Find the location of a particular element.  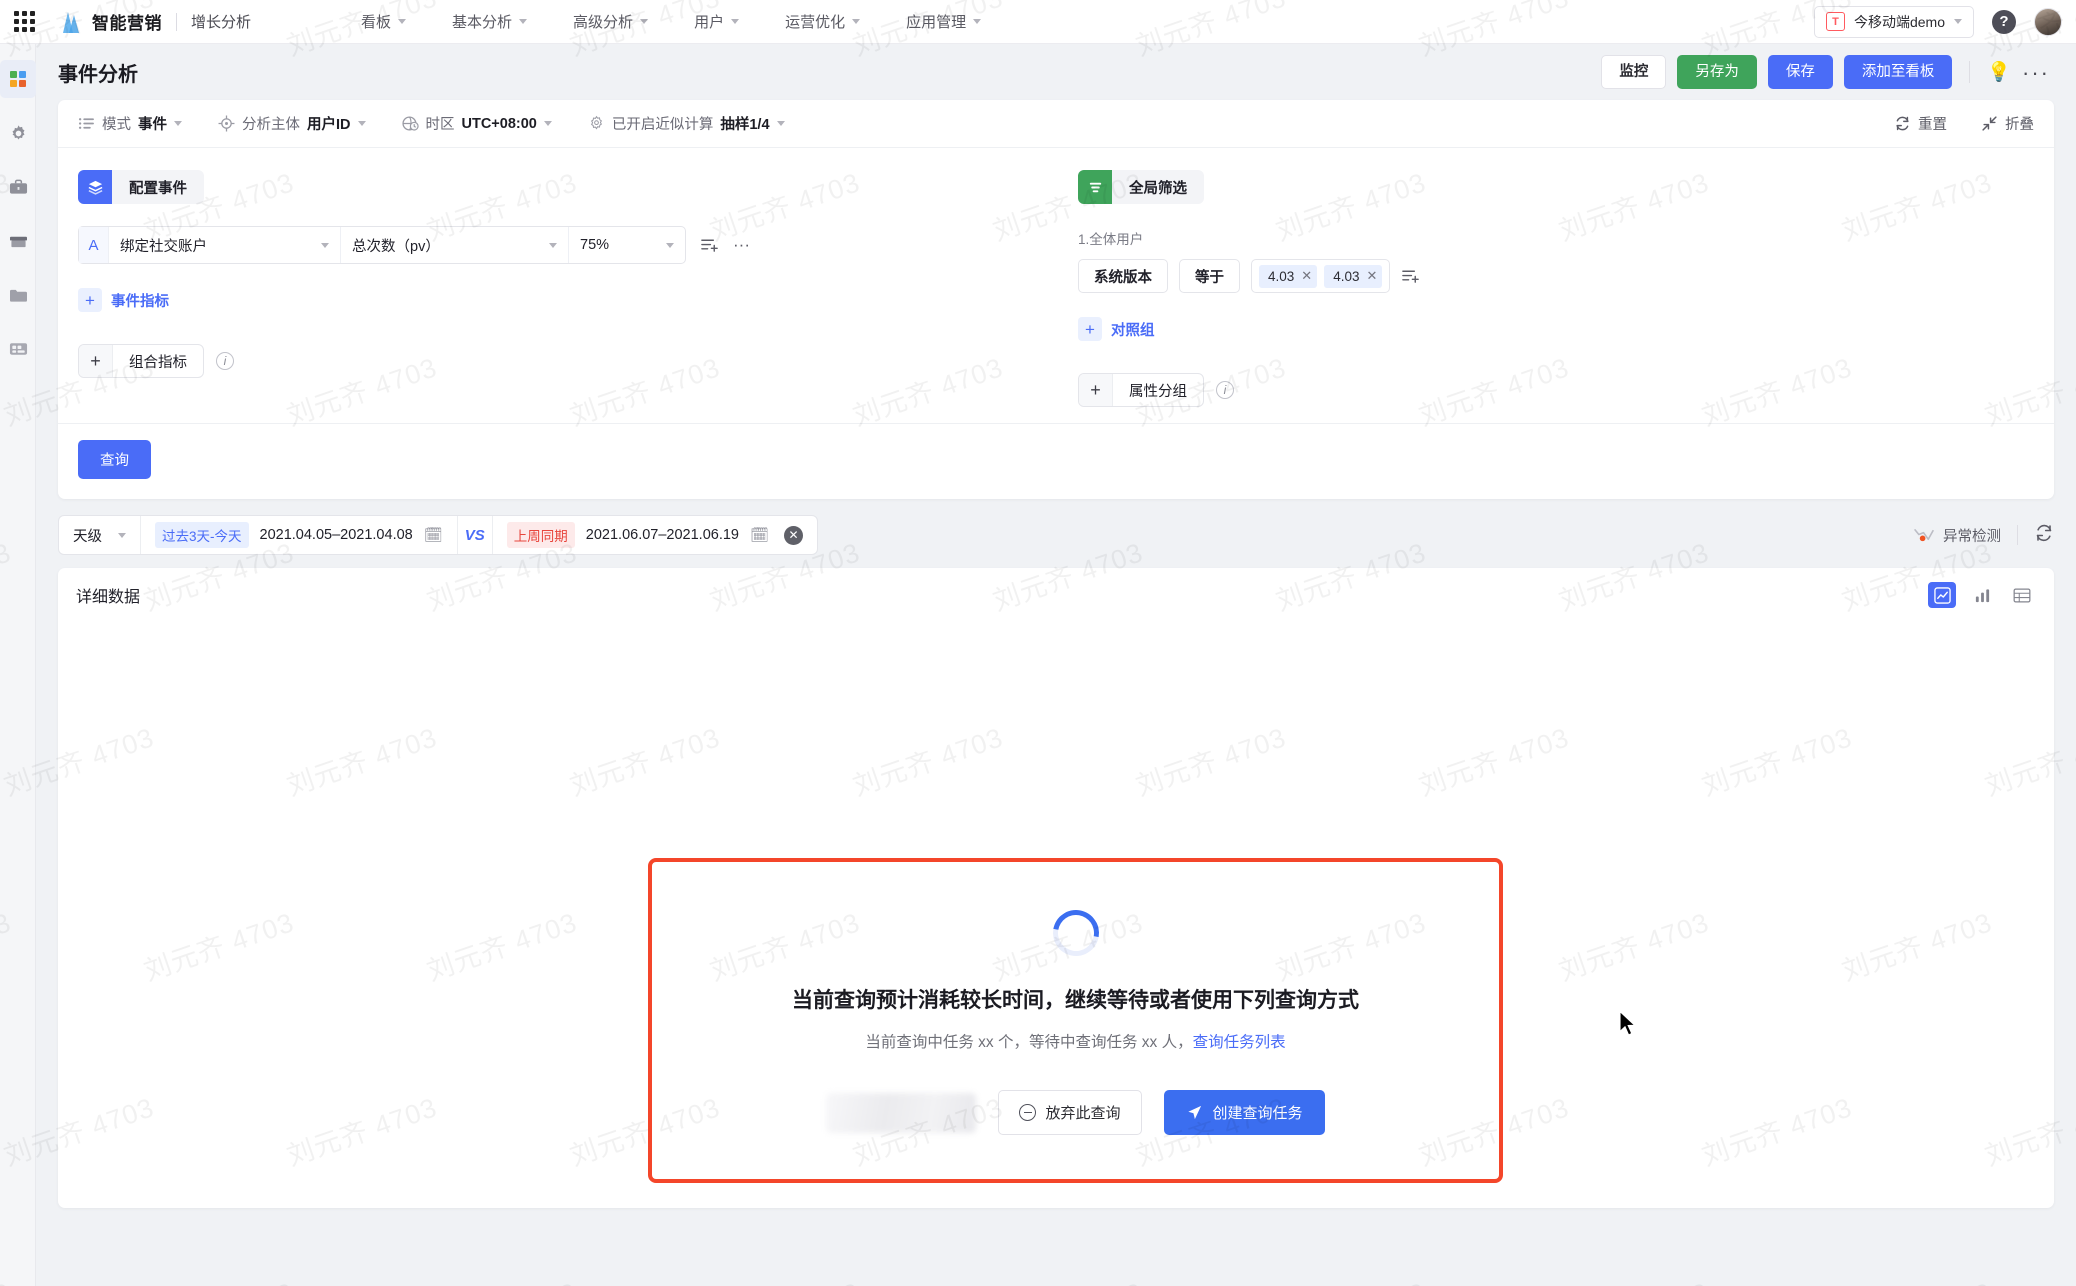

help-icon: ? is located at coordinates (2004, 21).